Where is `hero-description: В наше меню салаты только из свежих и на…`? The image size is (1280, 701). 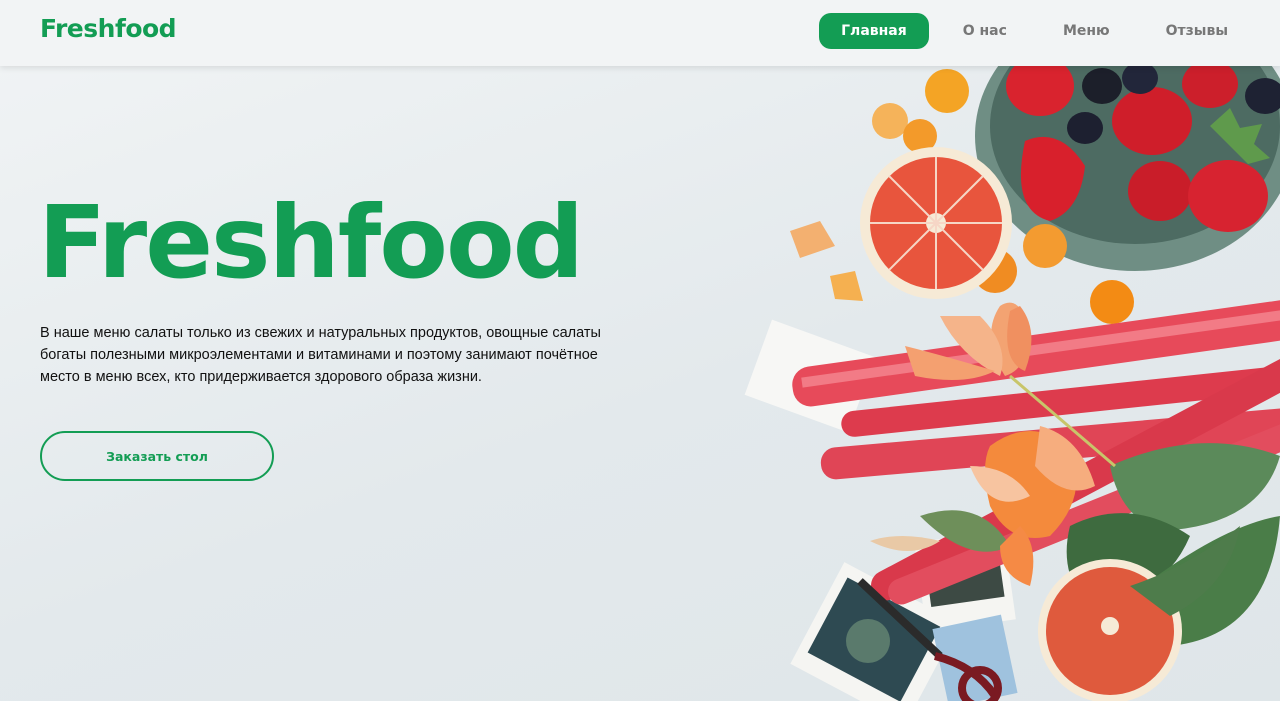 hero-description: В наше меню салаты только из свежих и на… is located at coordinates (320, 355).